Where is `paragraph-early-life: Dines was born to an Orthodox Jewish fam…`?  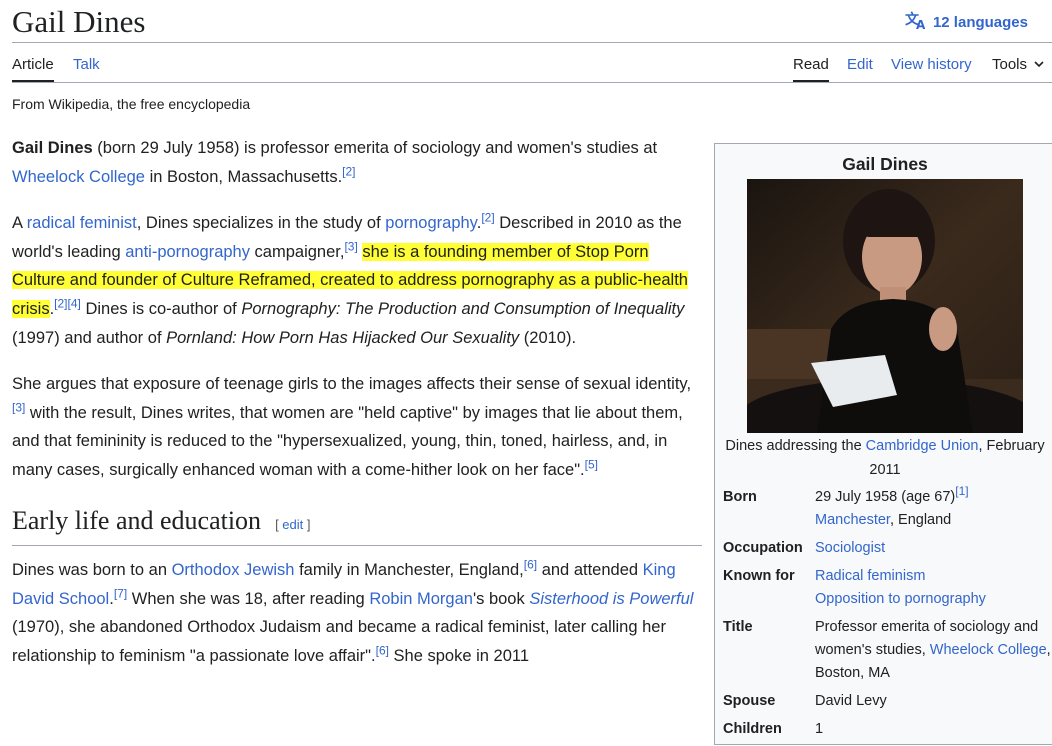 paragraph-early-life: Dines was born to an Orthodox Jewish fam… is located at coordinates (353, 611).